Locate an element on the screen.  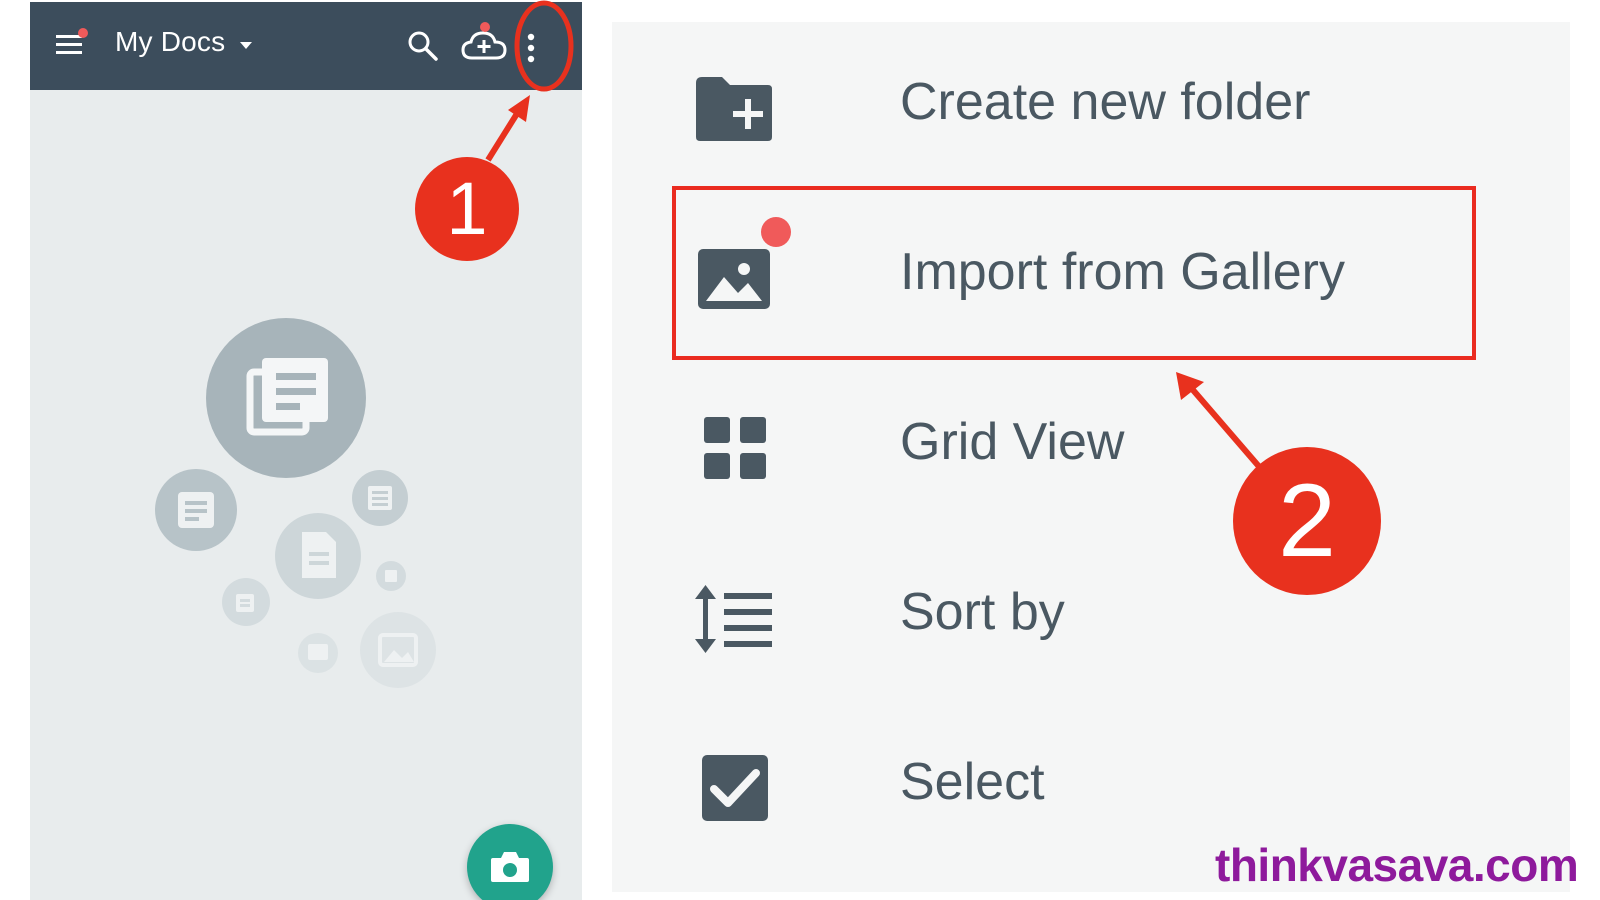
menu-item-label: Grid View is located at coordinates (1012, 442).